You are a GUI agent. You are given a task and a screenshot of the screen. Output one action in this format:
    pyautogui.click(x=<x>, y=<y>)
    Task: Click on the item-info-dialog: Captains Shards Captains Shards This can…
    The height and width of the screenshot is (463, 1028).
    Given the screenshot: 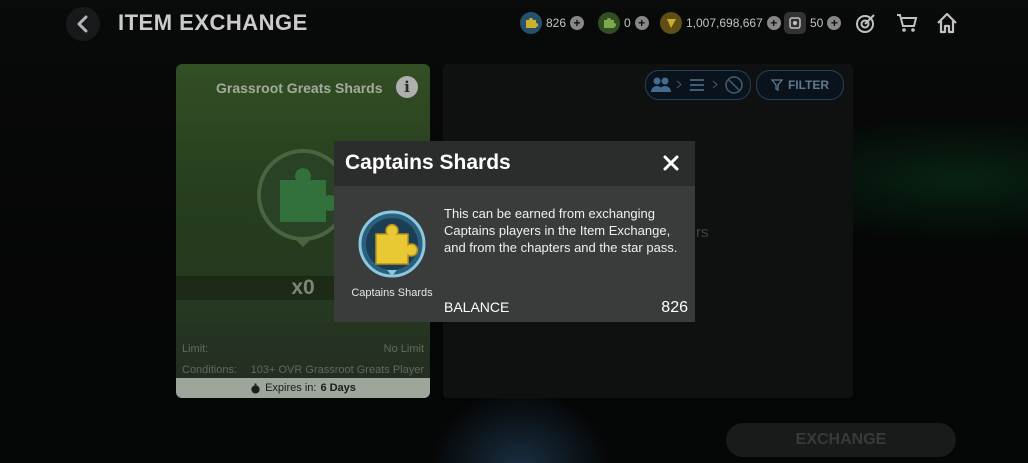 What is the action you would take?
    pyautogui.click(x=514, y=231)
    